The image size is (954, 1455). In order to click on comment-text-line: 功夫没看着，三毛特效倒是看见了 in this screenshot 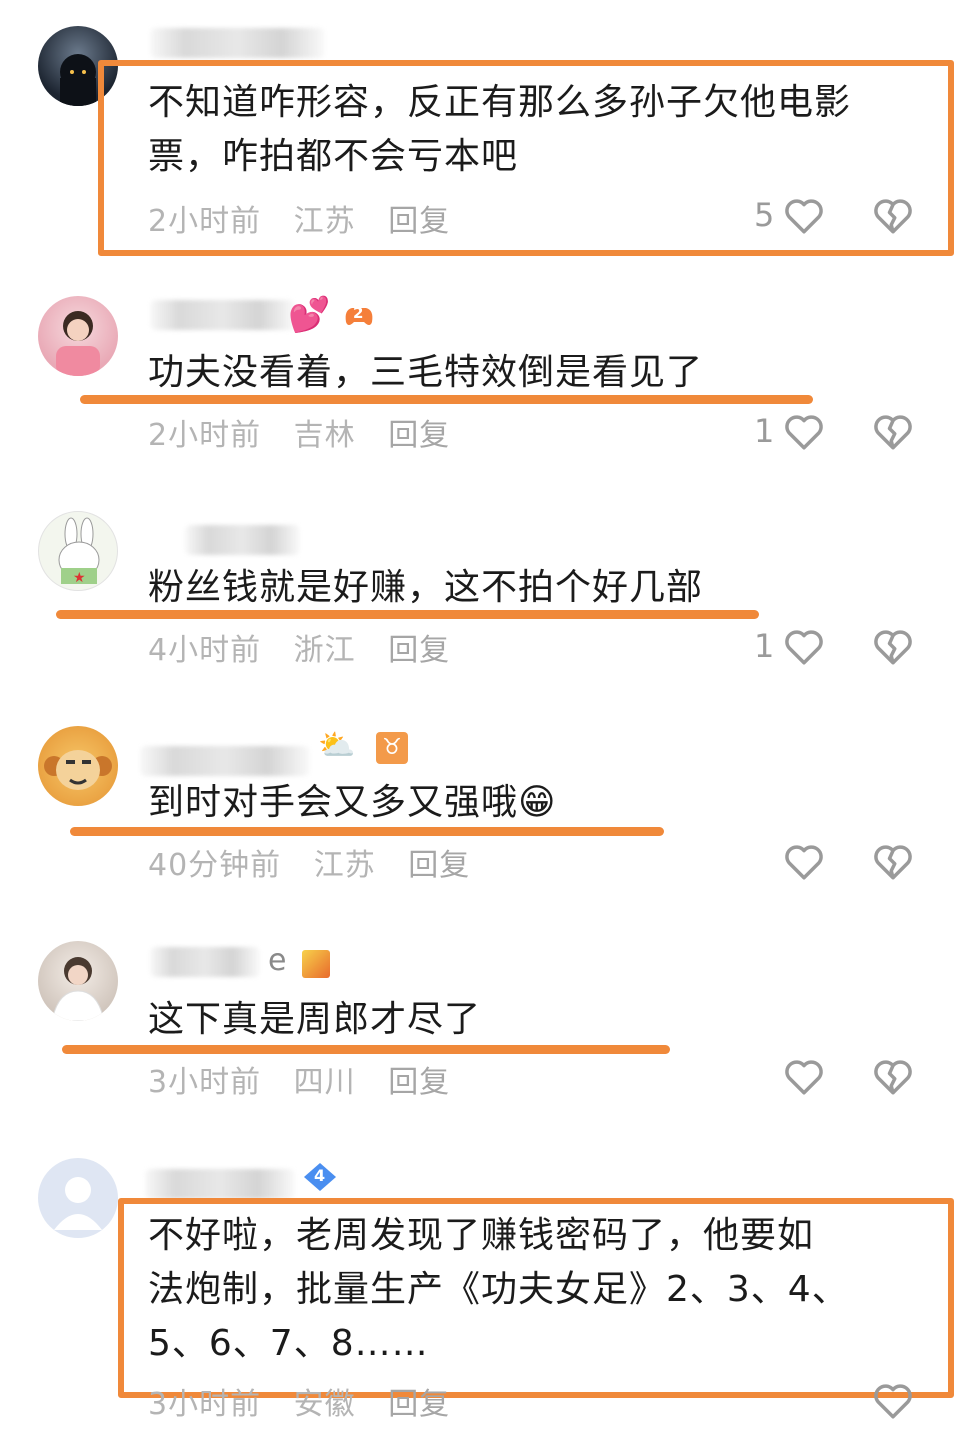, I will do `click(426, 372)`.